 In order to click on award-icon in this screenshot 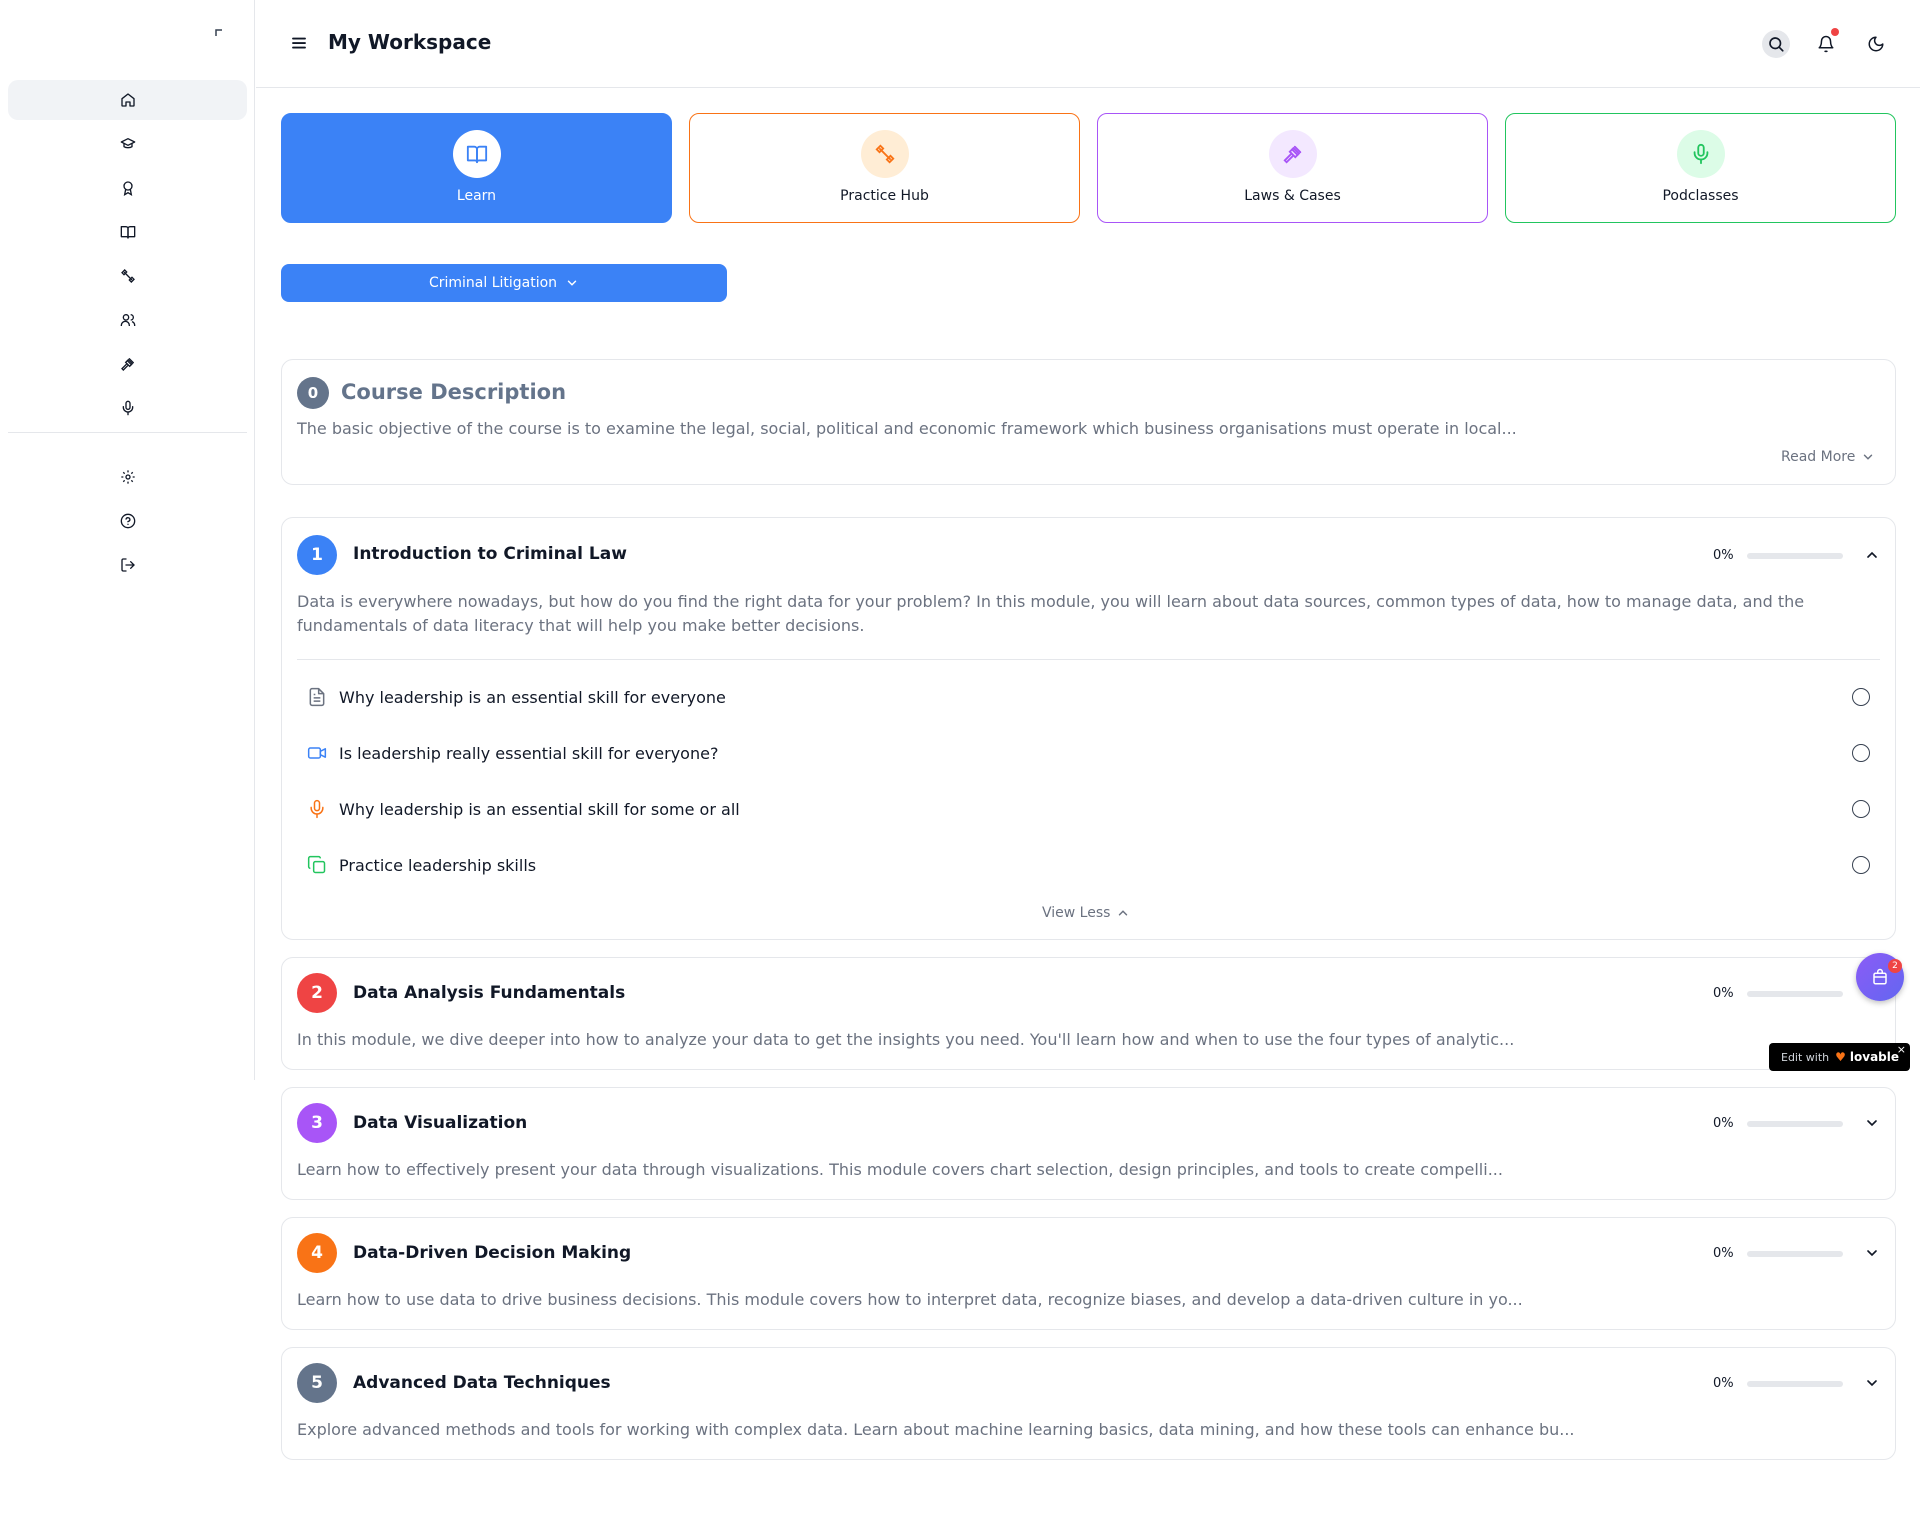, I will do `click(127, 188)`.